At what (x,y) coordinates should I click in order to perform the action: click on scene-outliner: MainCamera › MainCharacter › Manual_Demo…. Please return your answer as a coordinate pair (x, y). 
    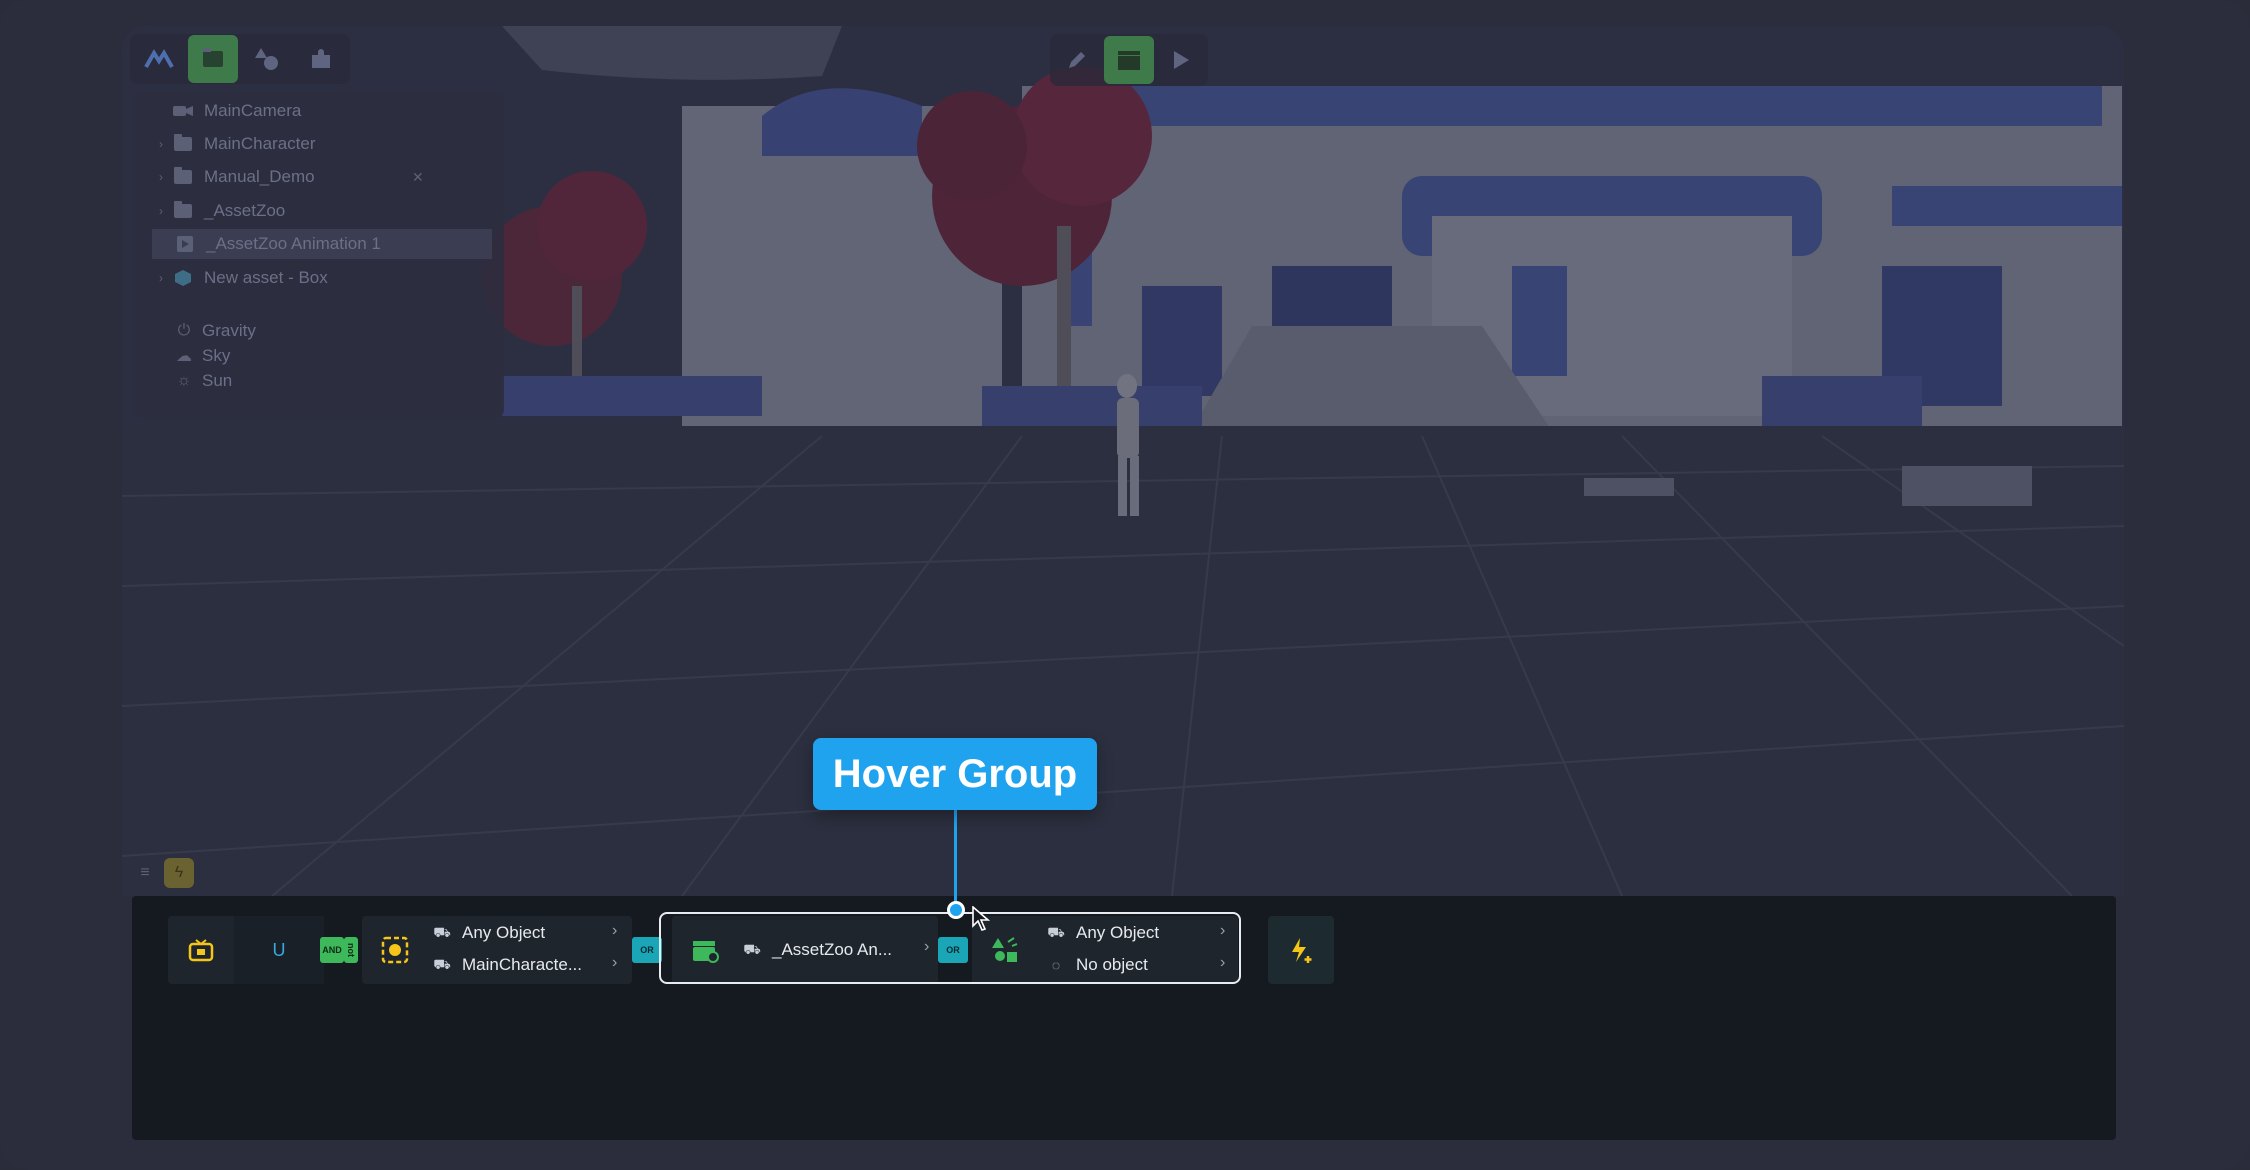
    Looking at the image, I should click on (318, 255).